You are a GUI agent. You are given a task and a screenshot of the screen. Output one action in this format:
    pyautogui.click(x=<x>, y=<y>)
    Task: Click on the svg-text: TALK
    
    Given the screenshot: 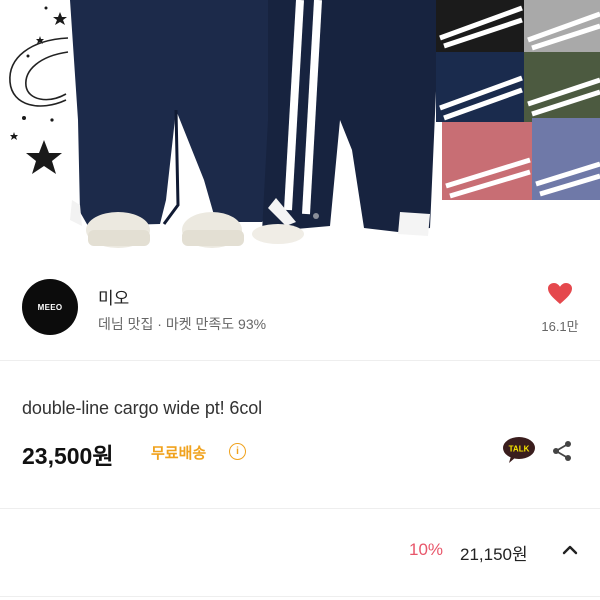 What is the action you would take?
    pyautogui.click(x=519, y=449)
    